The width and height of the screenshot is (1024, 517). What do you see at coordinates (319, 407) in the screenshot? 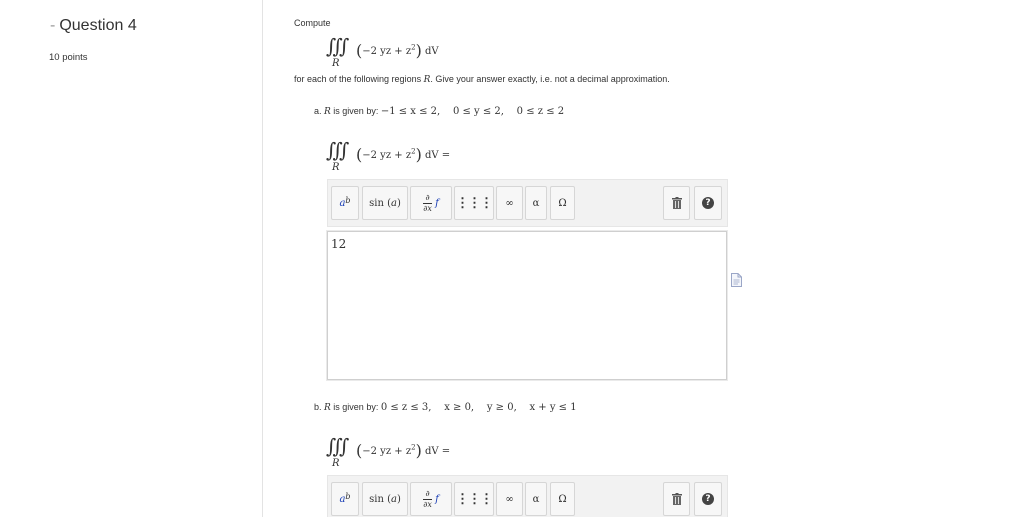
I see `part-b-label: b.` at bounding box center [319, 407].